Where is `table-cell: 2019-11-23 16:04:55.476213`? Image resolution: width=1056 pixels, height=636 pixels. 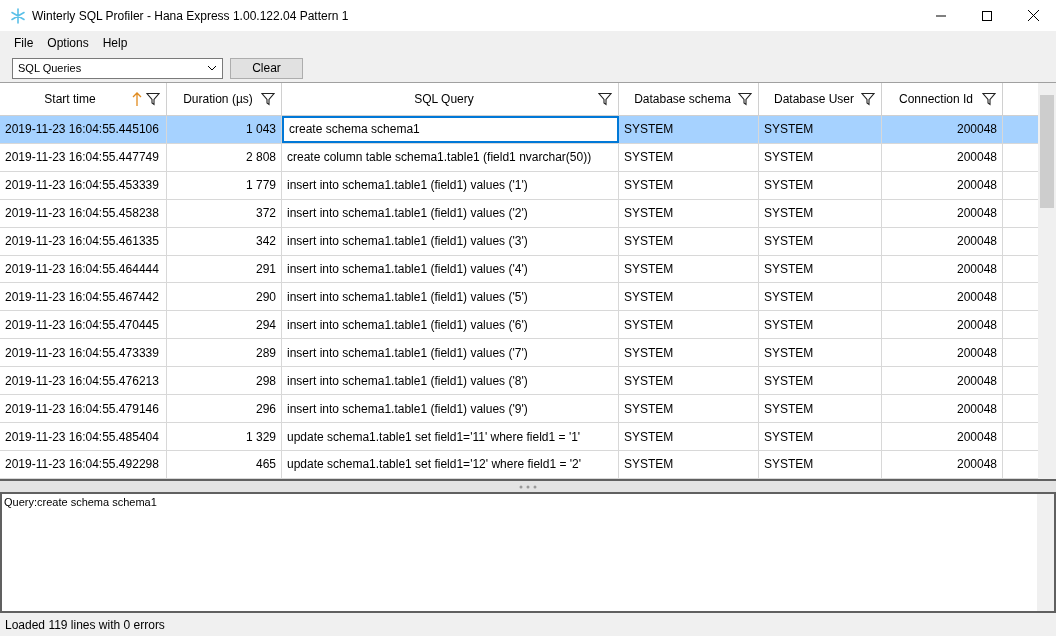 table-cell: 2019-11-23 16:04:55.476213 is located at coordinates (83, 381).